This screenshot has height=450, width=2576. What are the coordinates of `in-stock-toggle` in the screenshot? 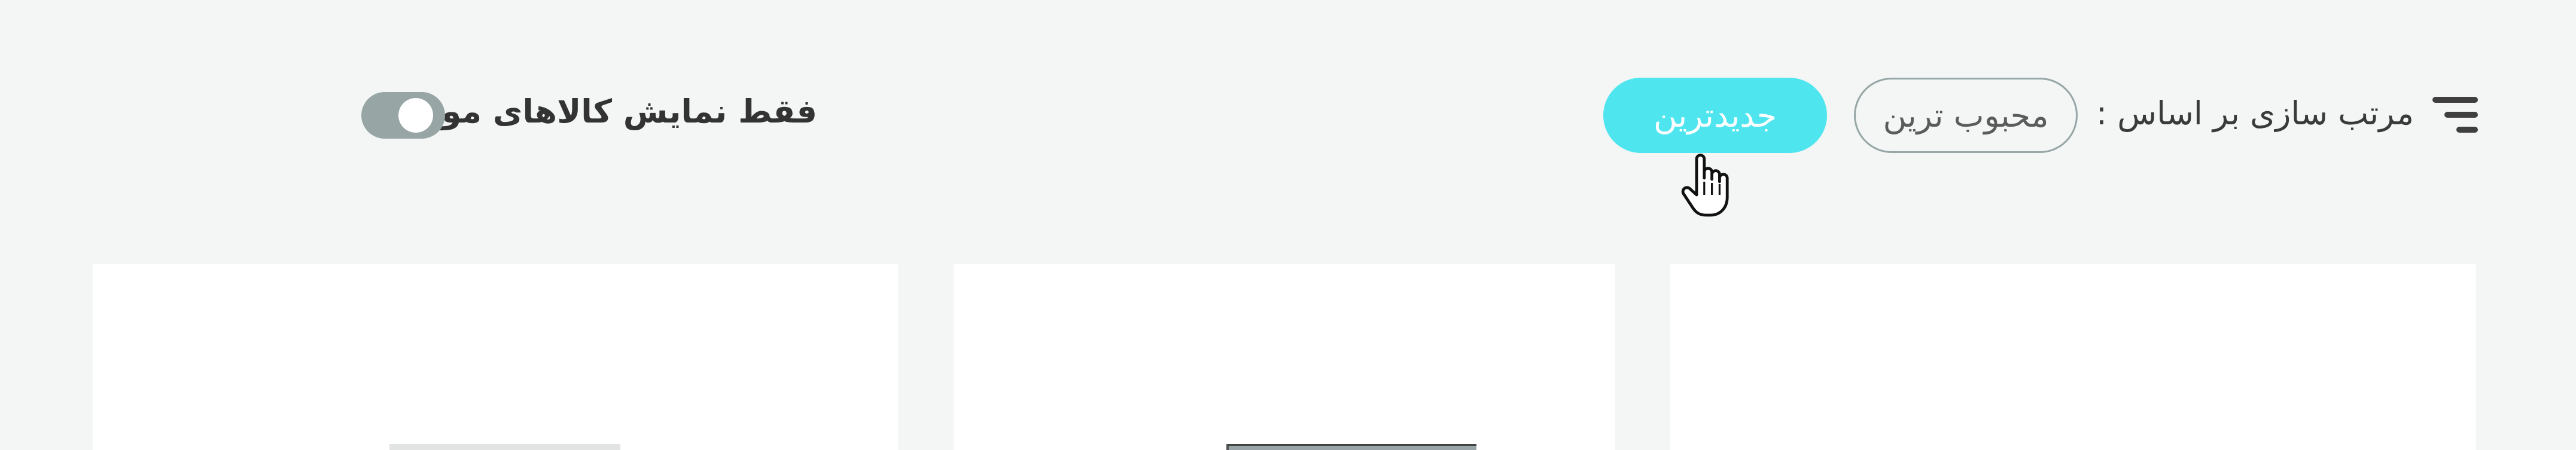 It's located at (403, 116).